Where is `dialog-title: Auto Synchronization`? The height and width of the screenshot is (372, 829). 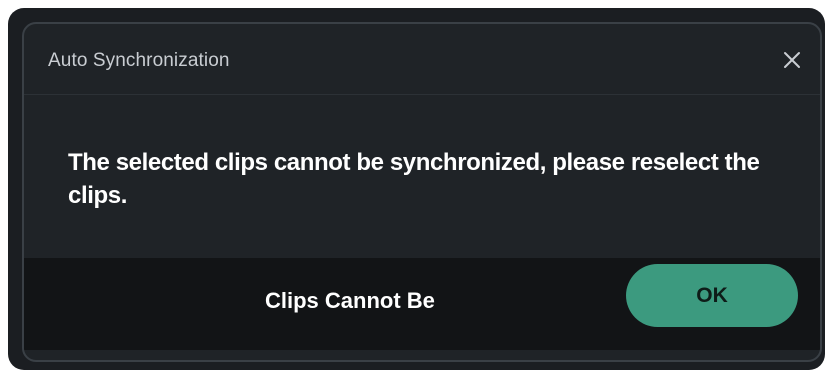
dialog-title: Auto Synchronization is located at coordinates (139, 60).